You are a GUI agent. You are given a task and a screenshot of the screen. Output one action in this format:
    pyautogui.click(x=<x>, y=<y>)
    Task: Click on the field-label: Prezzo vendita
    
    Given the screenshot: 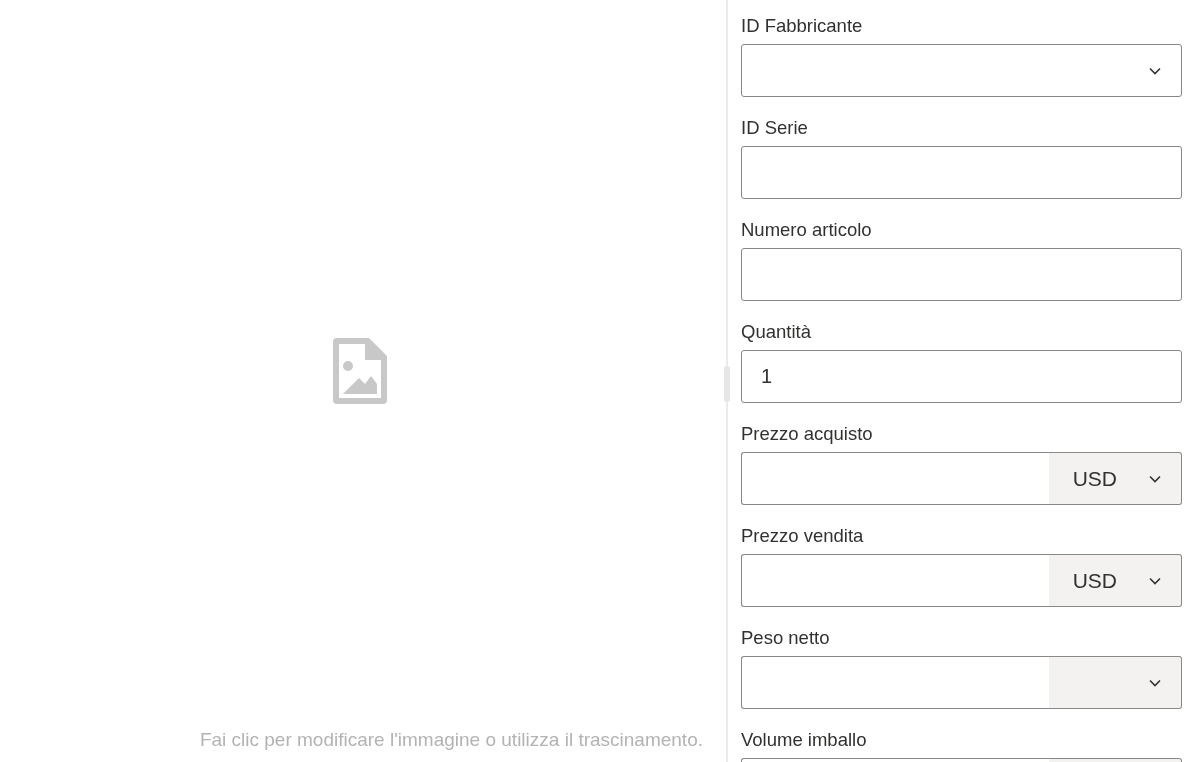 What is the action you would take?
    pyautogui.click(x=803, y=536)
    